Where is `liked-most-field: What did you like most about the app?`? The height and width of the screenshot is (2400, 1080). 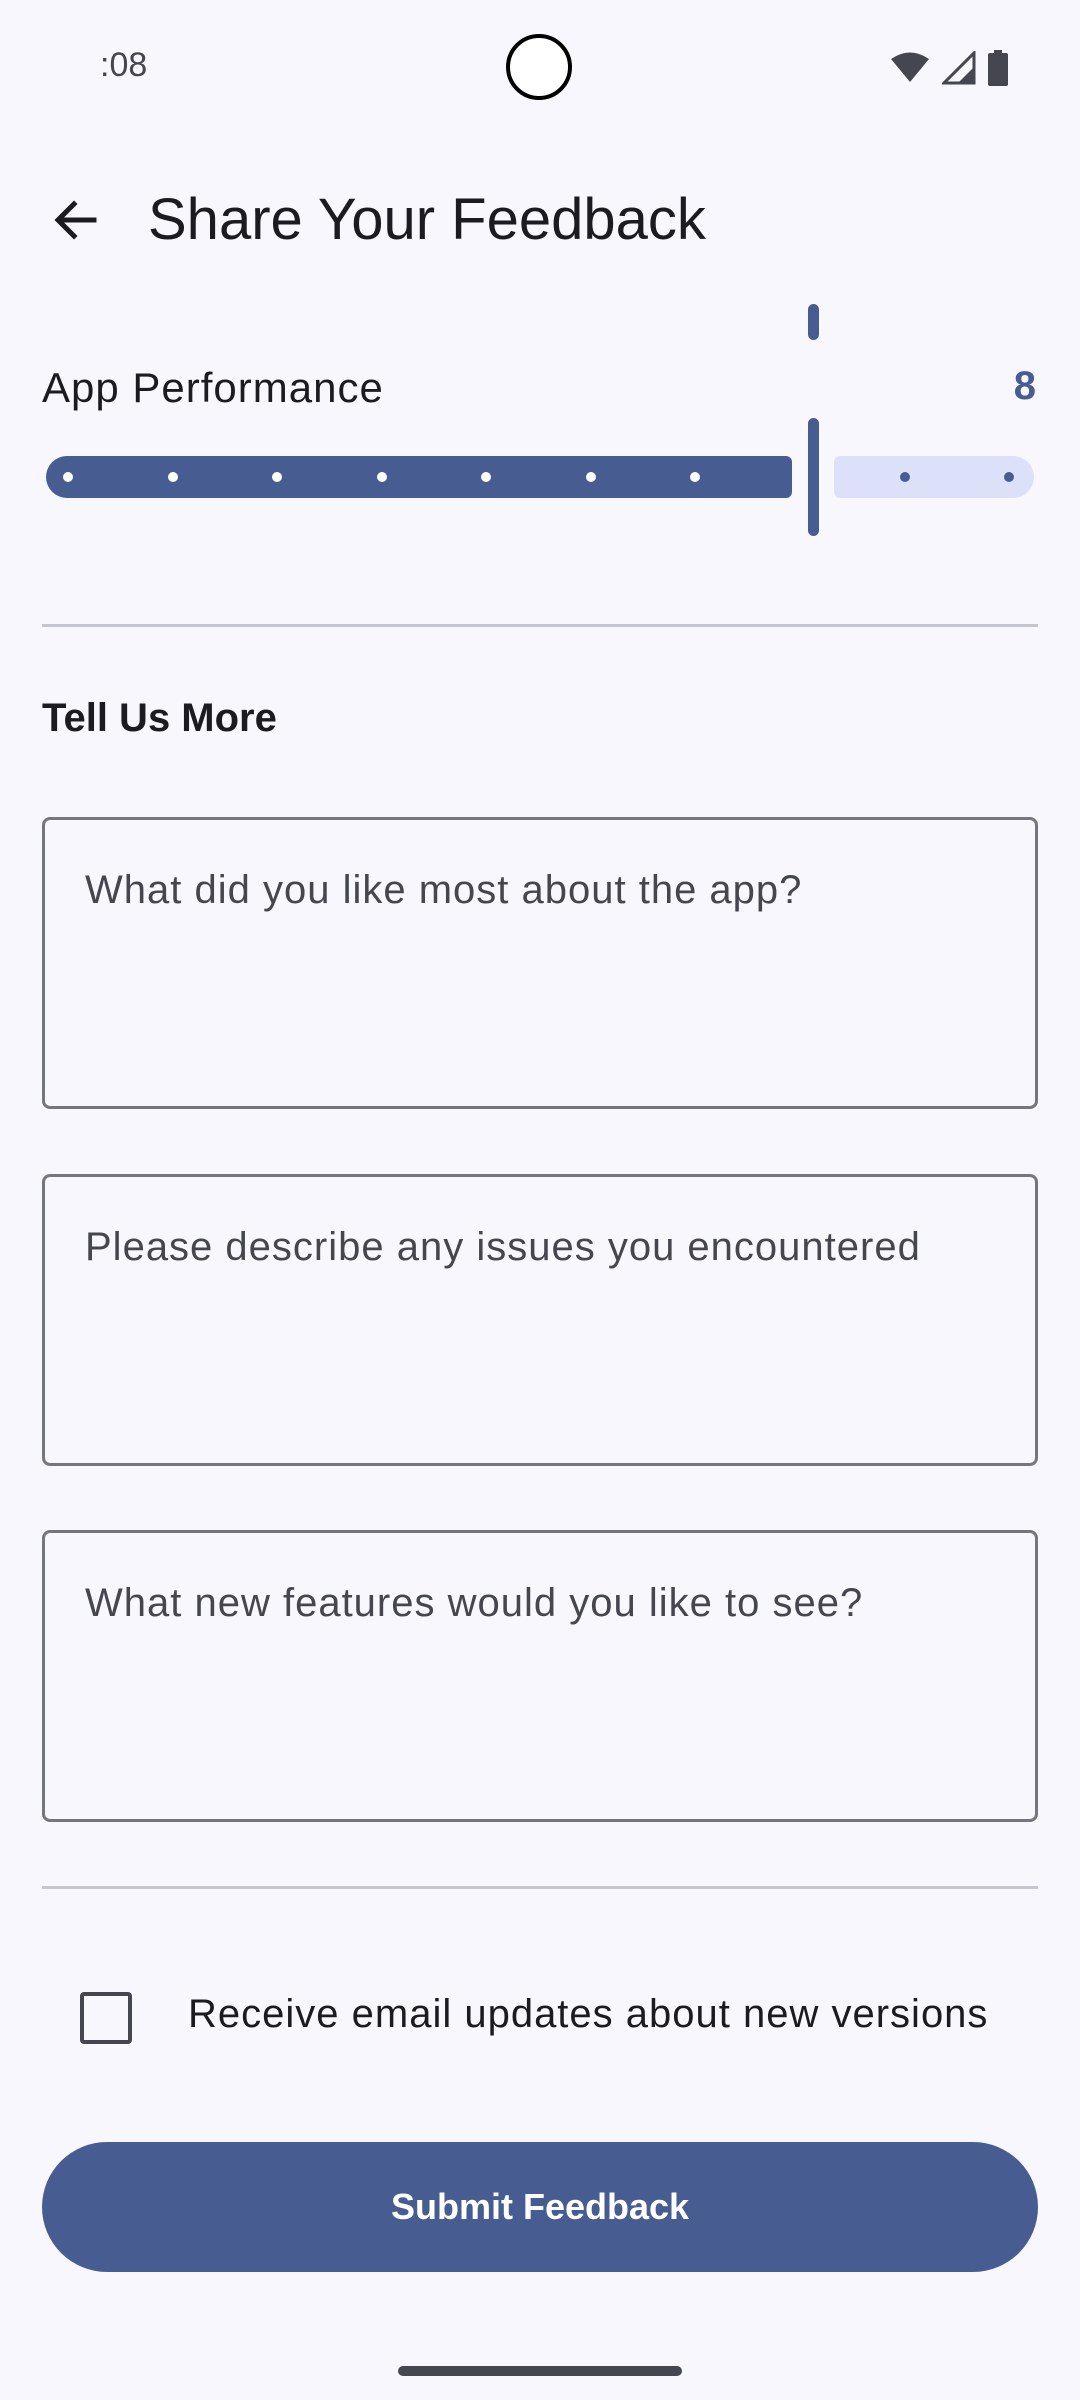 liked-most-field: What did you like most about the app? is located at coordinates (540, 963).